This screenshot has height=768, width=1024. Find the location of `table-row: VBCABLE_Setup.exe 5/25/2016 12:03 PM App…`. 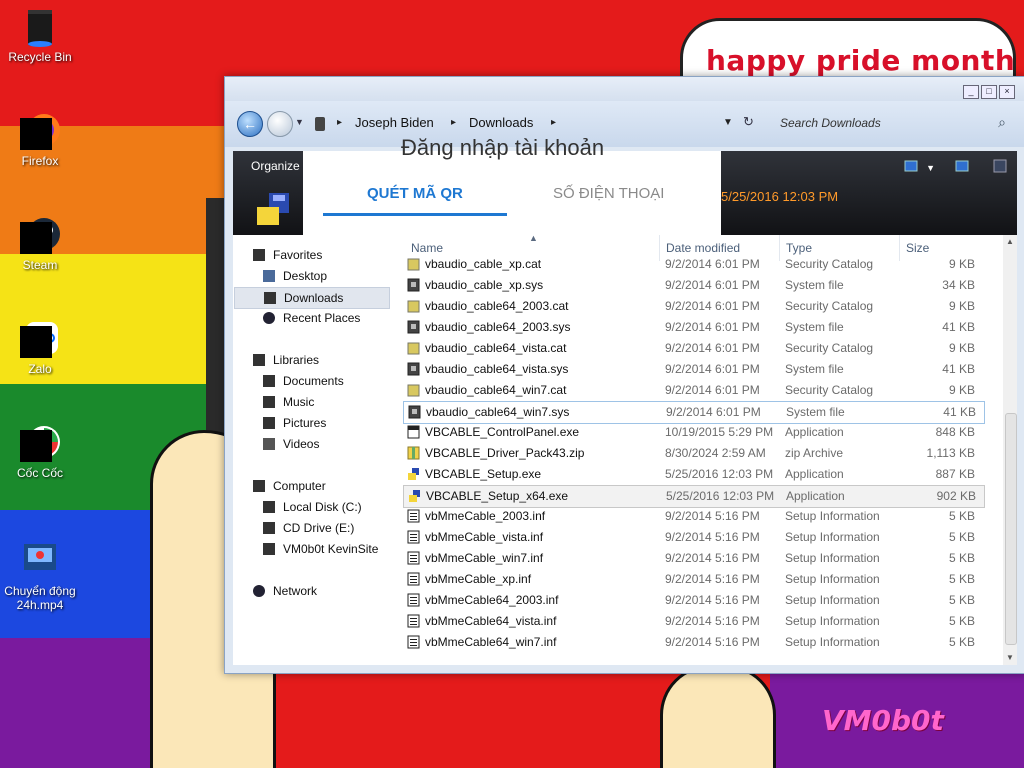

table-row: VBCABLE_Setup.exe 5/25/2016 12:03 PM App… is located at coordinates (693, 474).